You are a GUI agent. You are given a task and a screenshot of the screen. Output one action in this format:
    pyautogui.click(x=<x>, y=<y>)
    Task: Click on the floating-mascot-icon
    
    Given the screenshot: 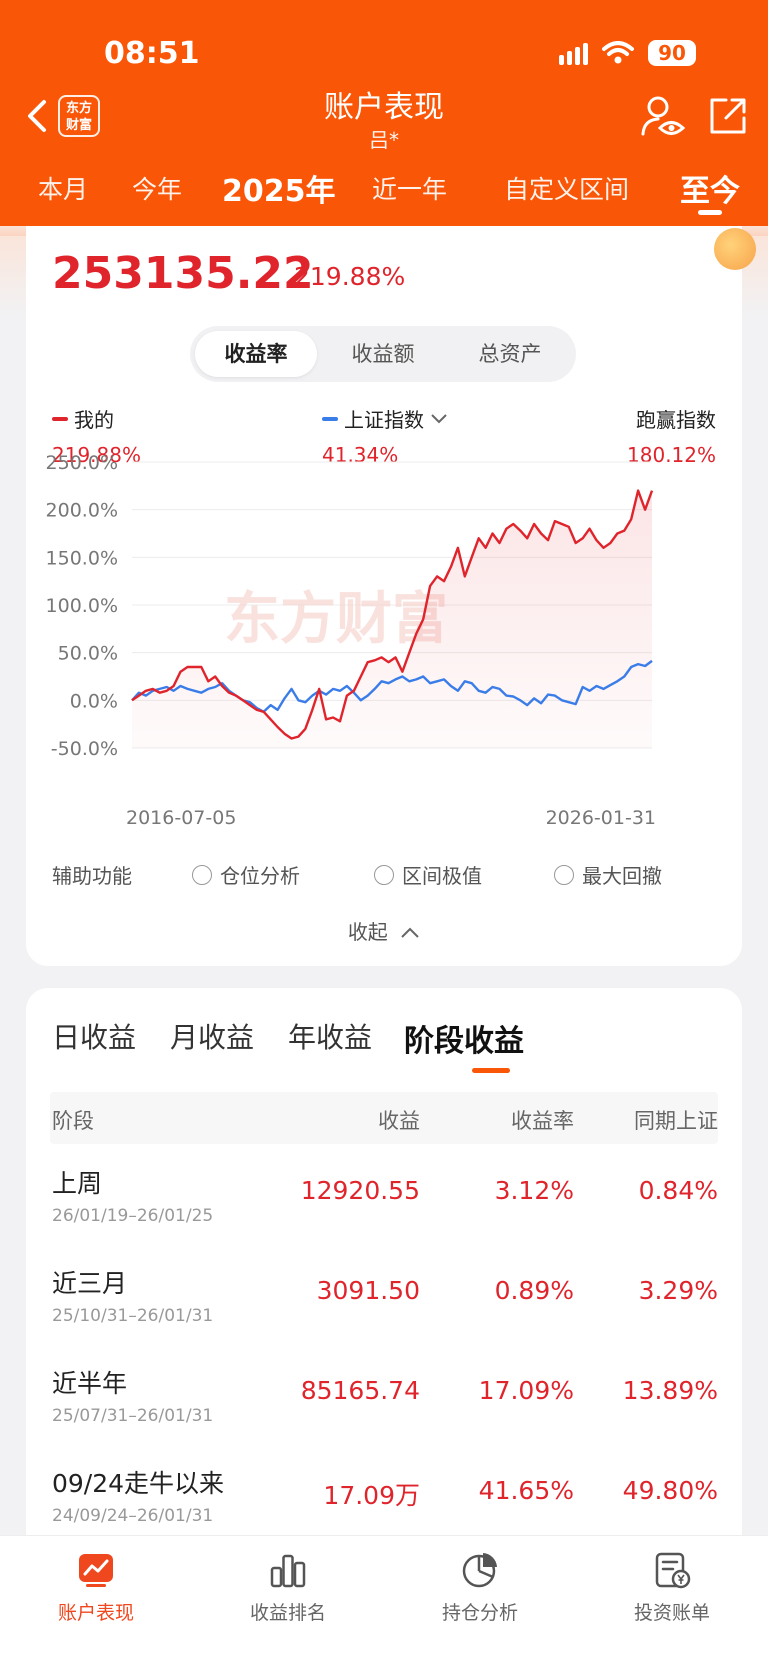 What is the action you would take?
    pyautogui.click(x=735, y=249)
    